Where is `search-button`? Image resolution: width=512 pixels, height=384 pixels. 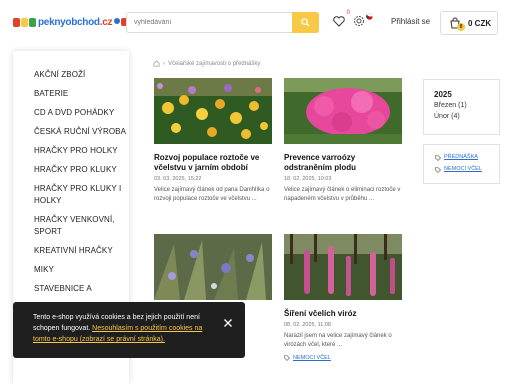 search-button is located at coordinates (305, 22).